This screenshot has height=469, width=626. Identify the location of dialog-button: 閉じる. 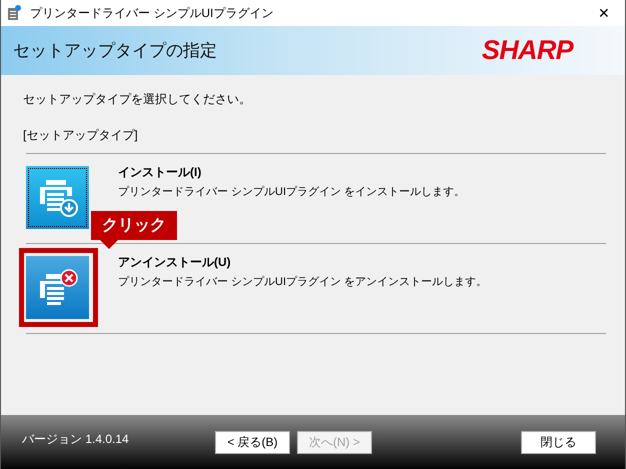
(558, 442).